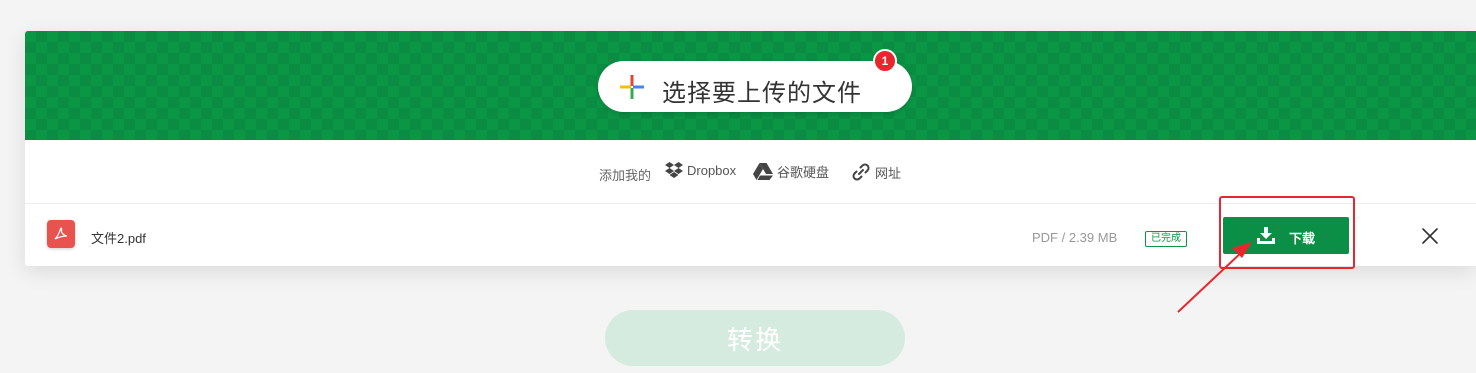 The width and height of the screenshot is (1476, 373). I want to click on pdf-file-icon, so click(61, 234).